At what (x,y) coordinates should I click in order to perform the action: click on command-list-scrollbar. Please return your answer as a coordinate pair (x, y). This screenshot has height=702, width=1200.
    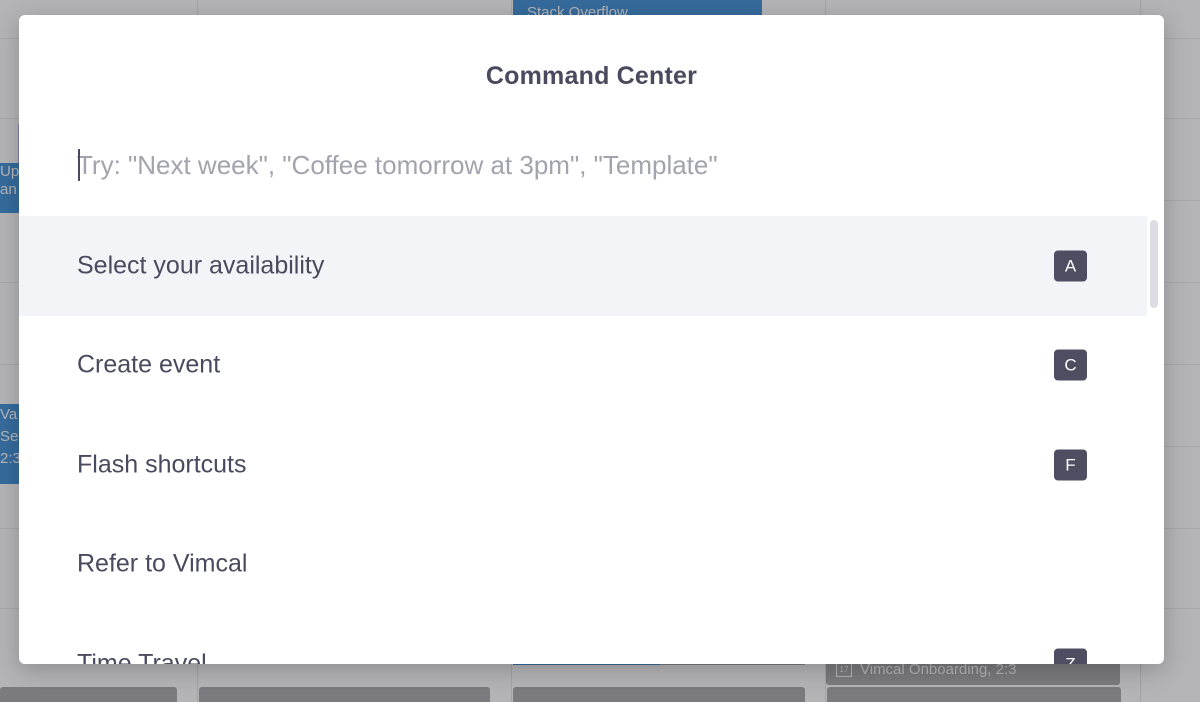
    Looking at the image, I should click on (1154, 264).